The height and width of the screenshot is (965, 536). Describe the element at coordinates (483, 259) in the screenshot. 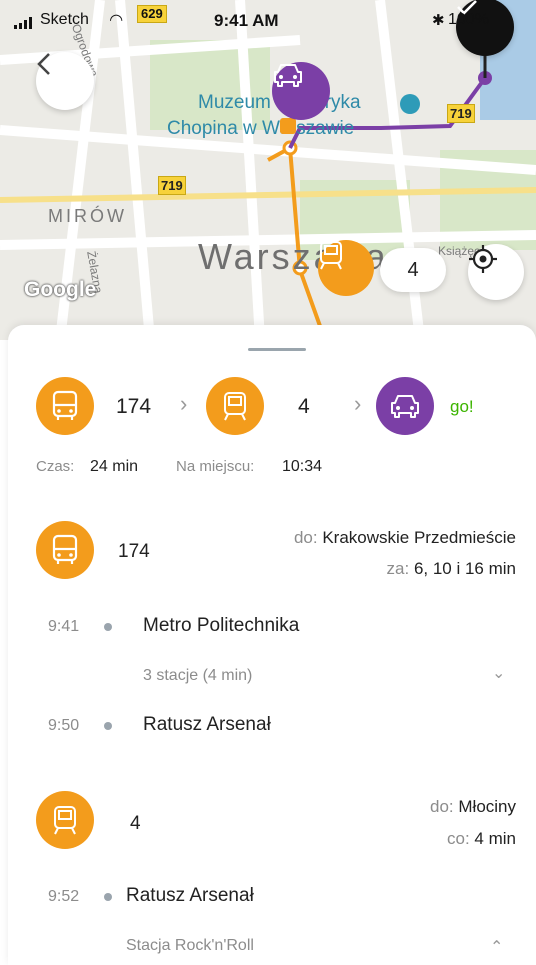

I see `locate-icon` at that location.